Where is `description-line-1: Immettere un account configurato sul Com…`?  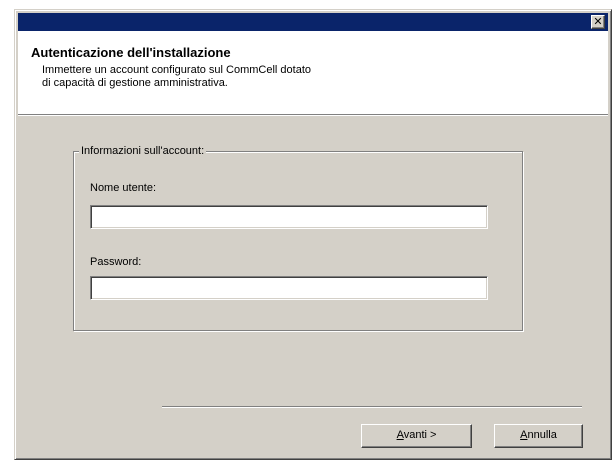 description-line-1: Immettere un account configurato sul Com… is located at coordinates (177, 70).